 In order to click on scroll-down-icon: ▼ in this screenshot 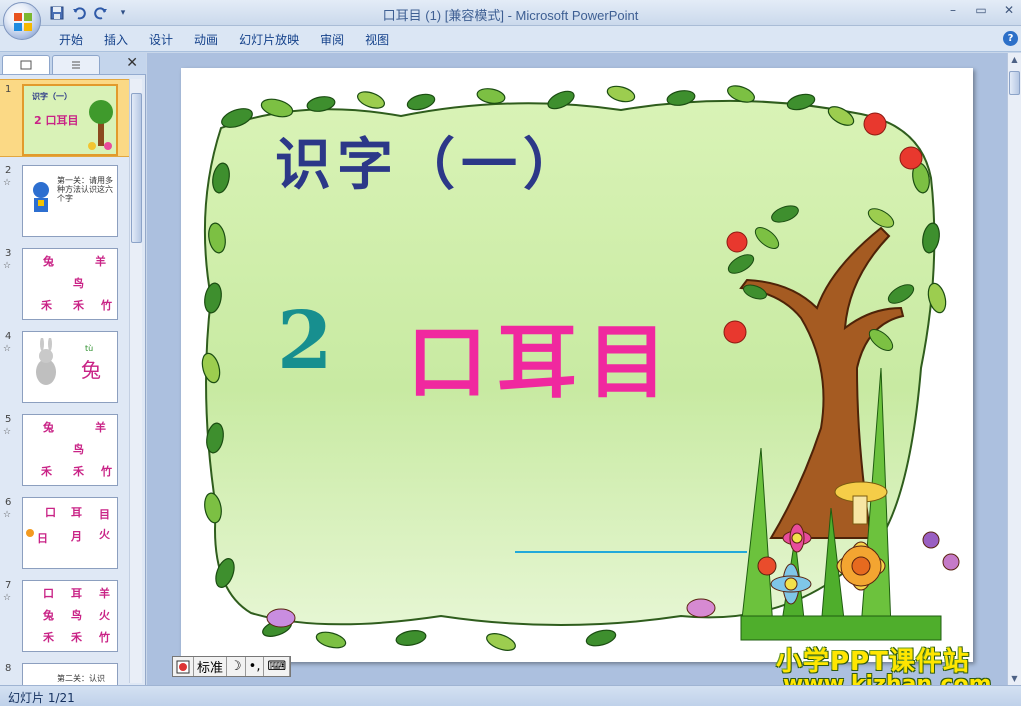, I will do `click(1014, 678)`.